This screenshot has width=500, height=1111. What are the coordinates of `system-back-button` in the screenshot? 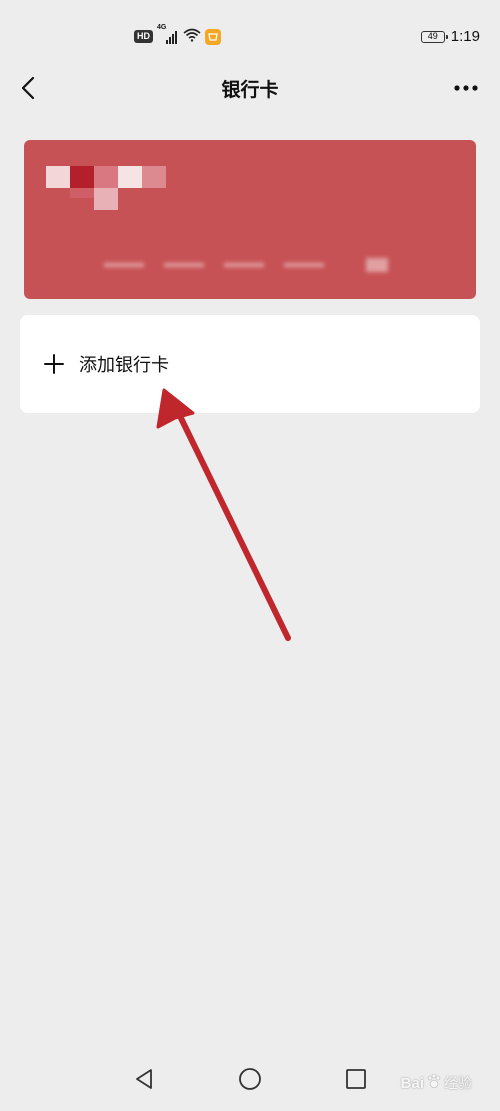 It's located at (144, 1079).